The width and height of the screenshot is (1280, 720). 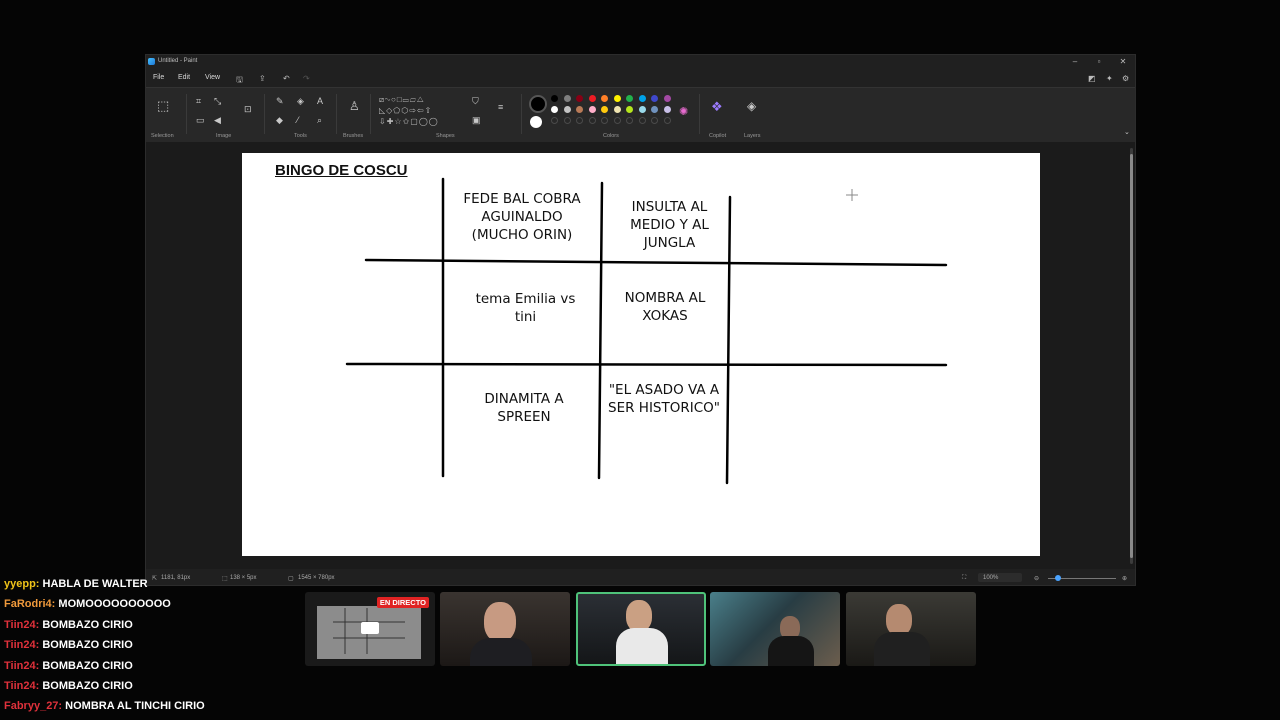 What do you see at coordinates (1131, 356) in the screenshot?
I see `vertical-scrollbar` at bounding box center [1131, 356].